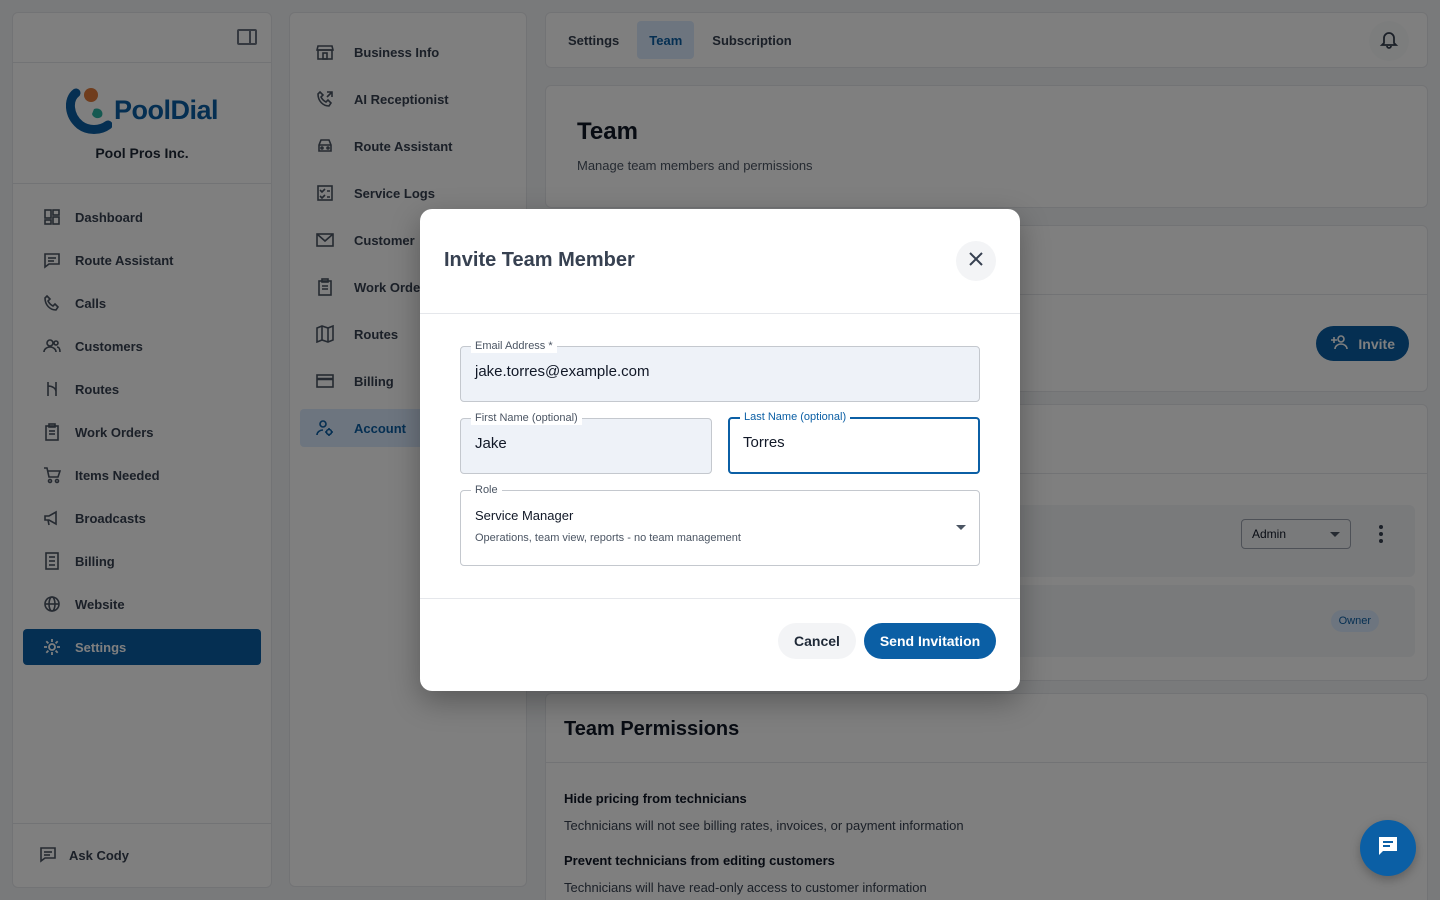  I want to click on first-name-label: First Name (optional), so click(526, 418).